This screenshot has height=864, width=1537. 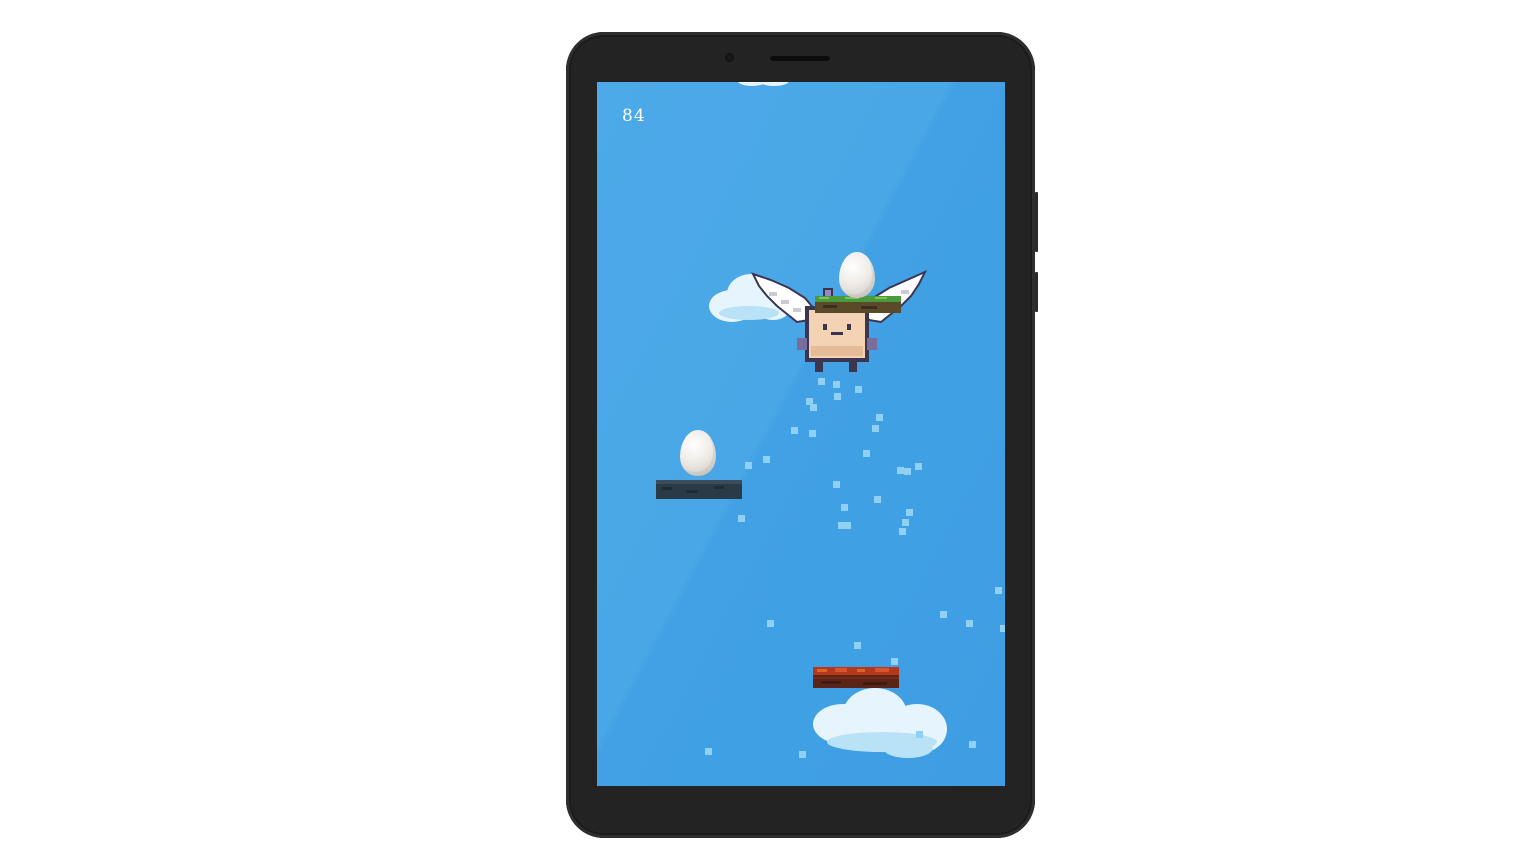 What do you see at coordinates (1036, 222) in the screenshot?
I see `volume-button` at bounding box center [1036, 222].